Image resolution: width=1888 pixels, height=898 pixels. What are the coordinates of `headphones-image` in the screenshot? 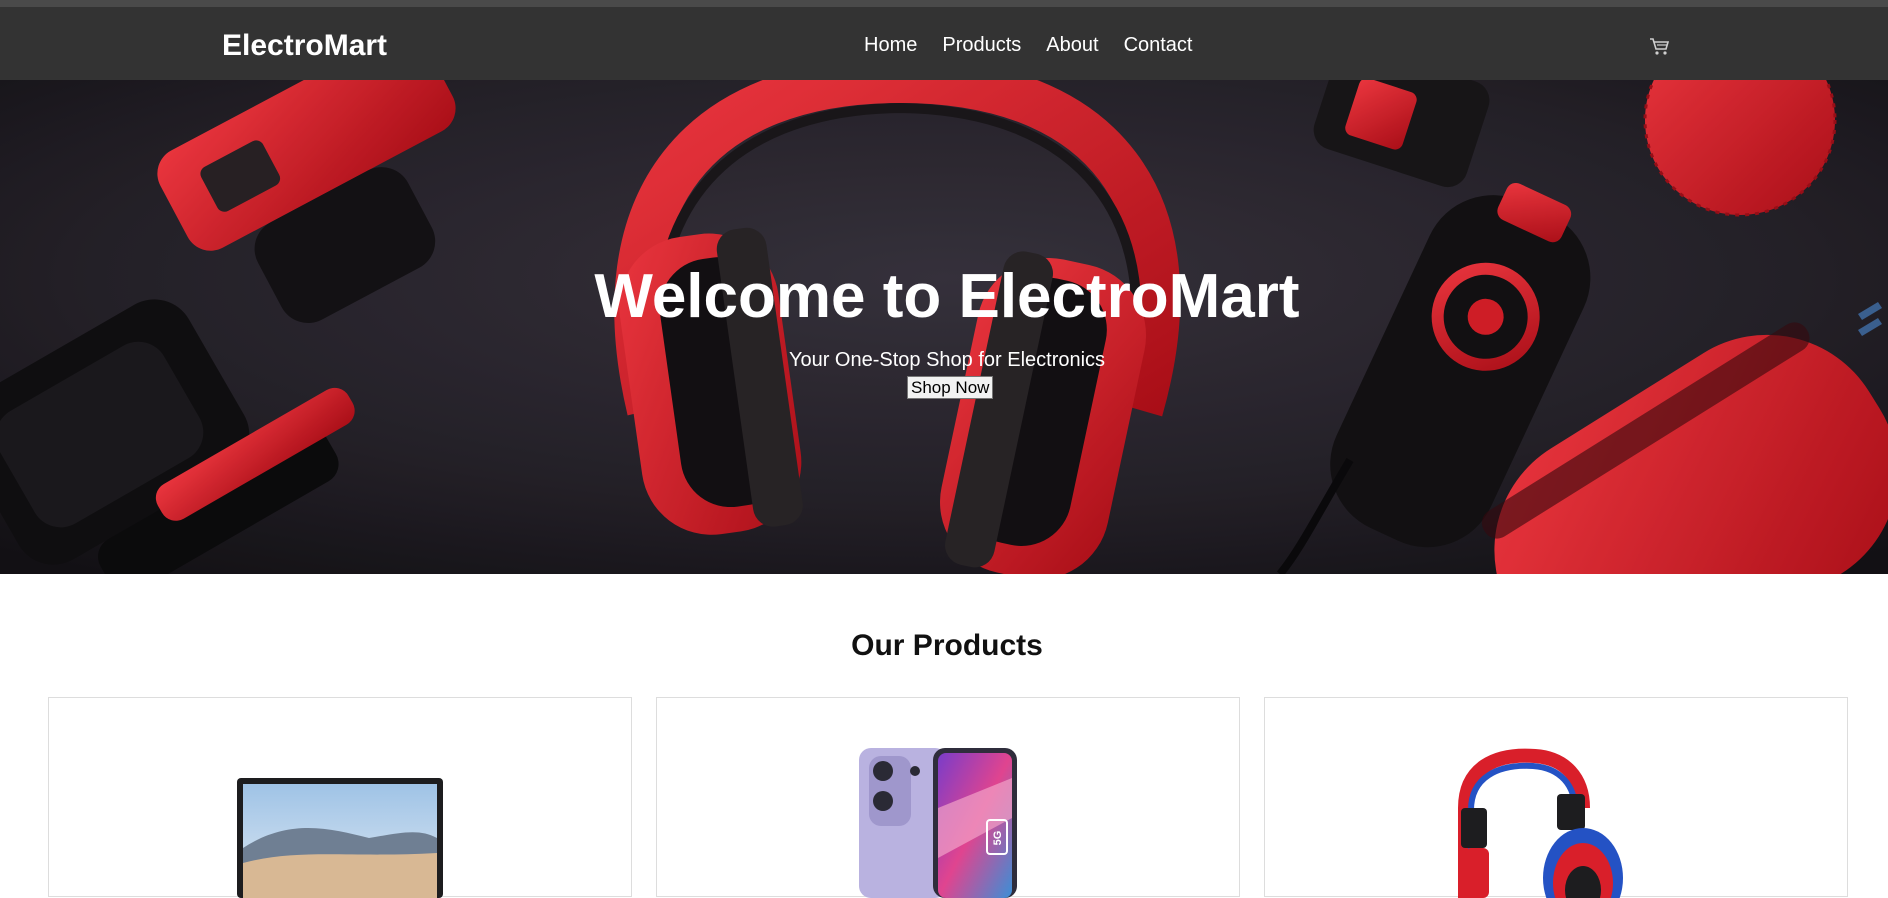 It's located at (1540, 823).